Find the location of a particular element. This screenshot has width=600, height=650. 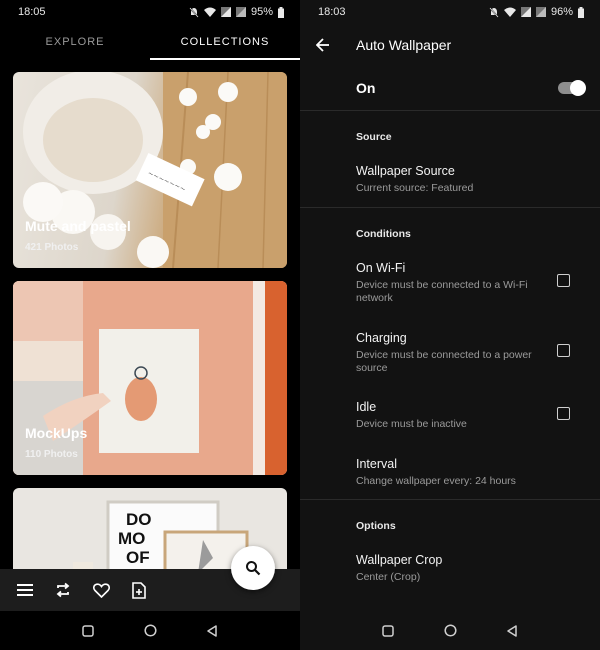

search-button is located at coordinates (253, 568).